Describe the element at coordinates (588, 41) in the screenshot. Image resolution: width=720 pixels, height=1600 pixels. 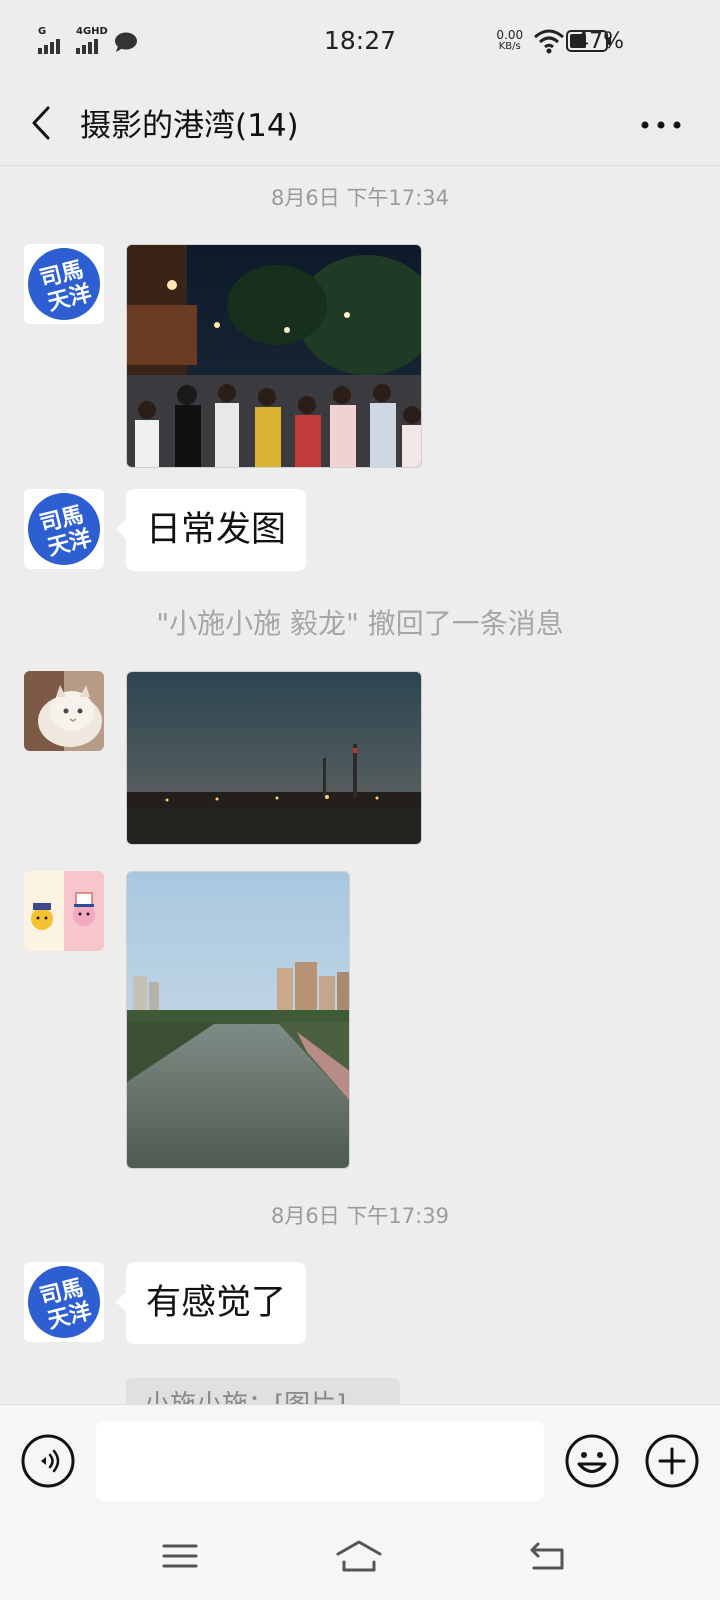
I see `battery-icon` at that location.